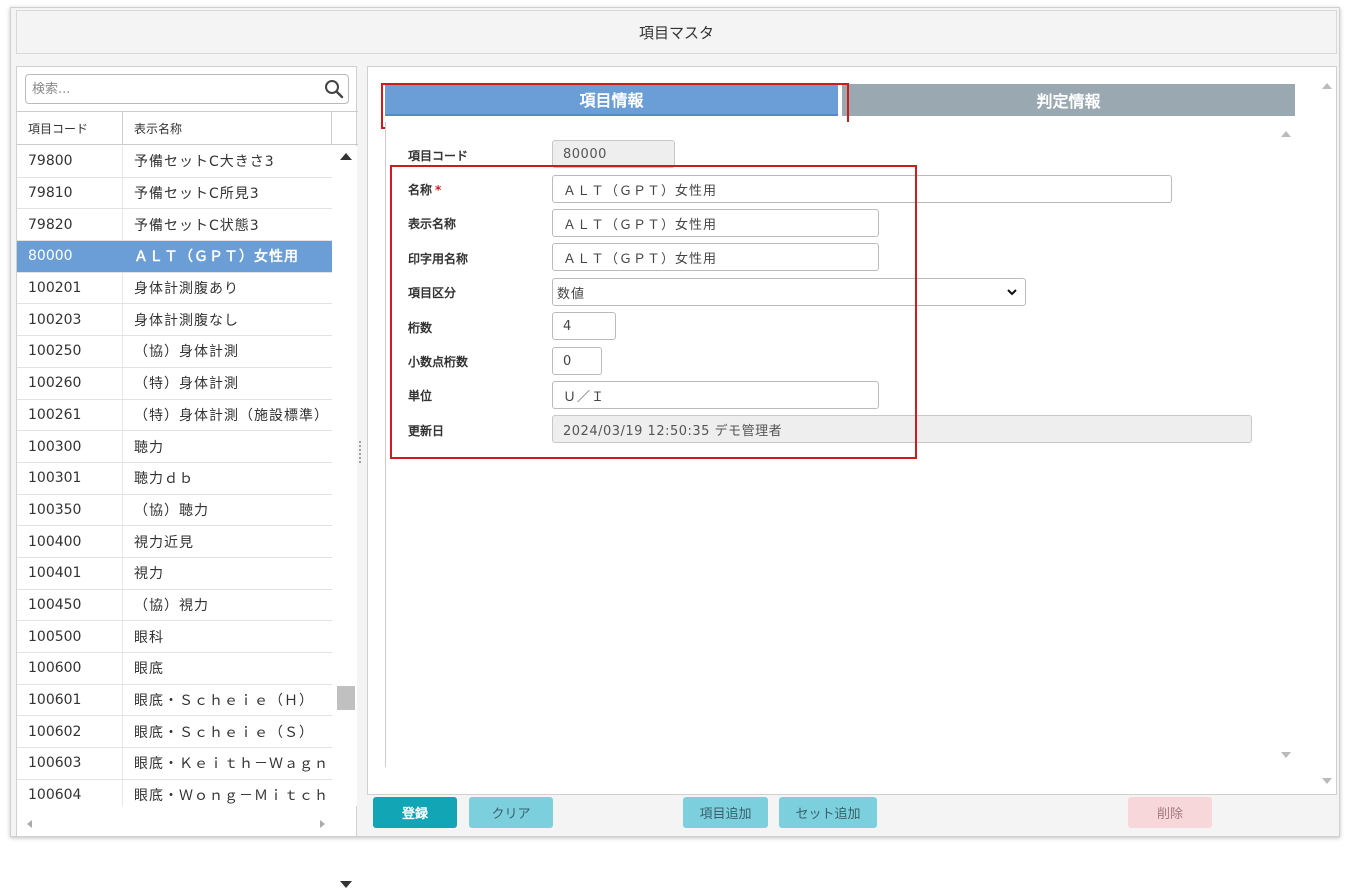  What do you see at coordinates (172, 89) in the screenshot?
I see `search-input` at bounding box center [172, 89].